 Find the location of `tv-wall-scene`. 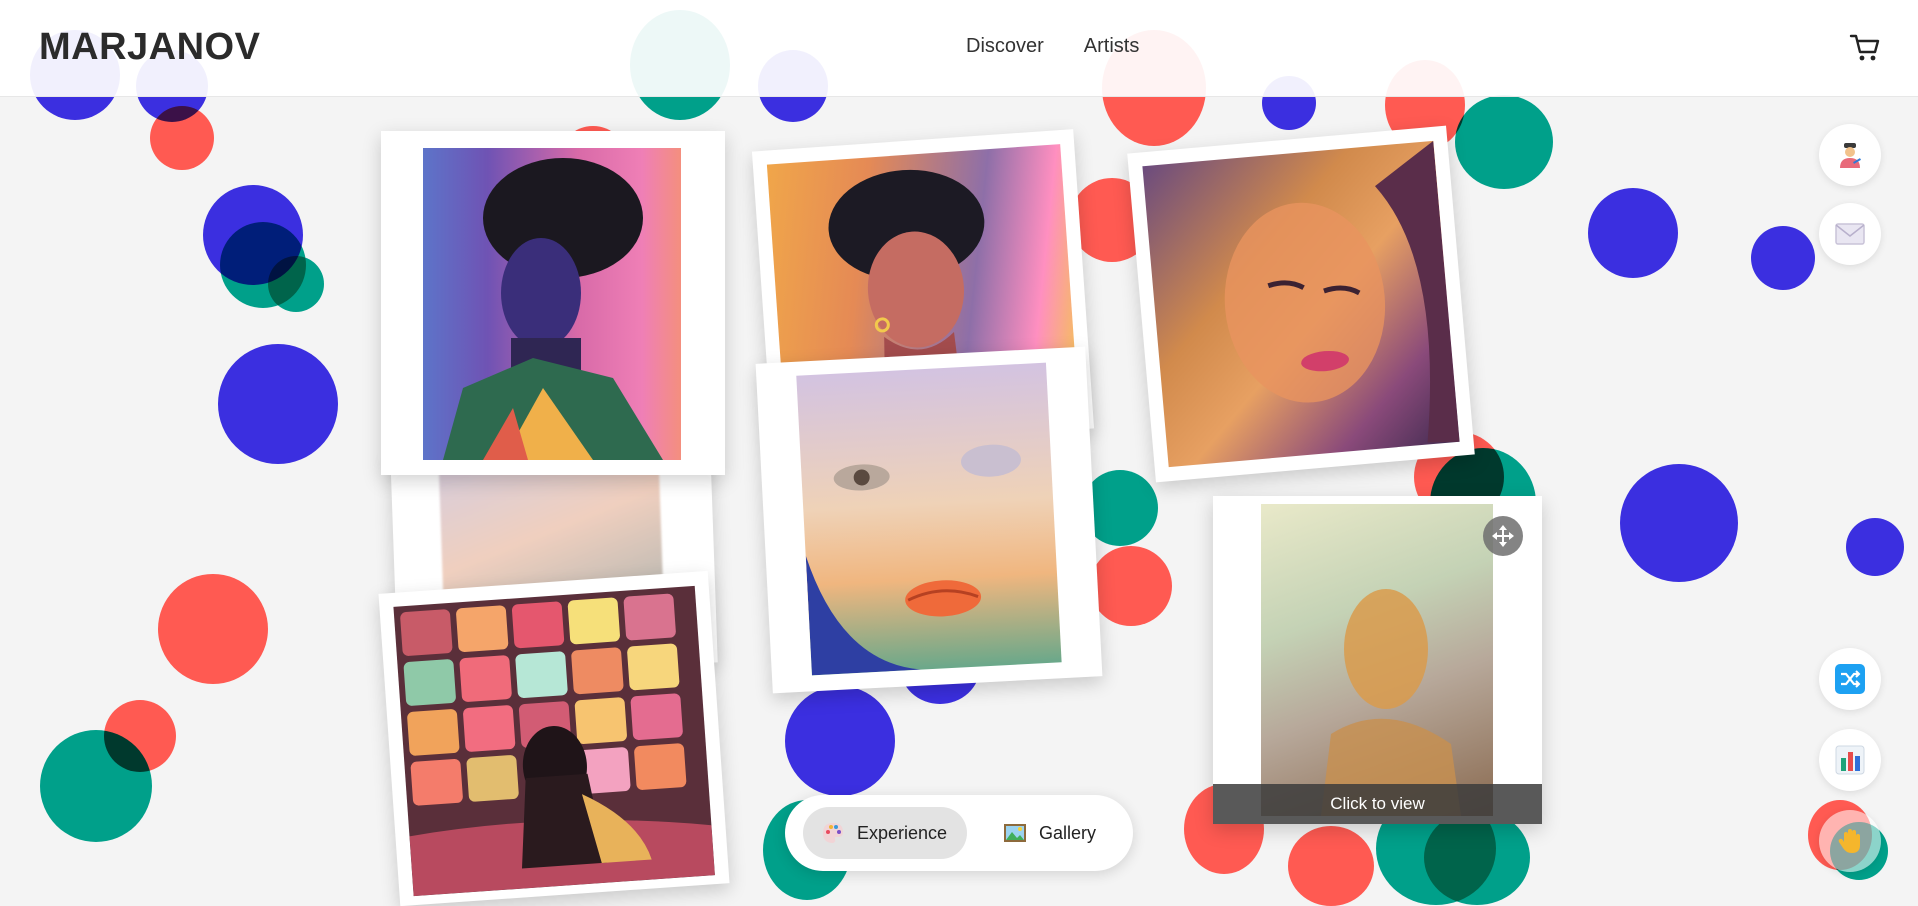

tv-wall-scene is located at coordinates (557, 745).